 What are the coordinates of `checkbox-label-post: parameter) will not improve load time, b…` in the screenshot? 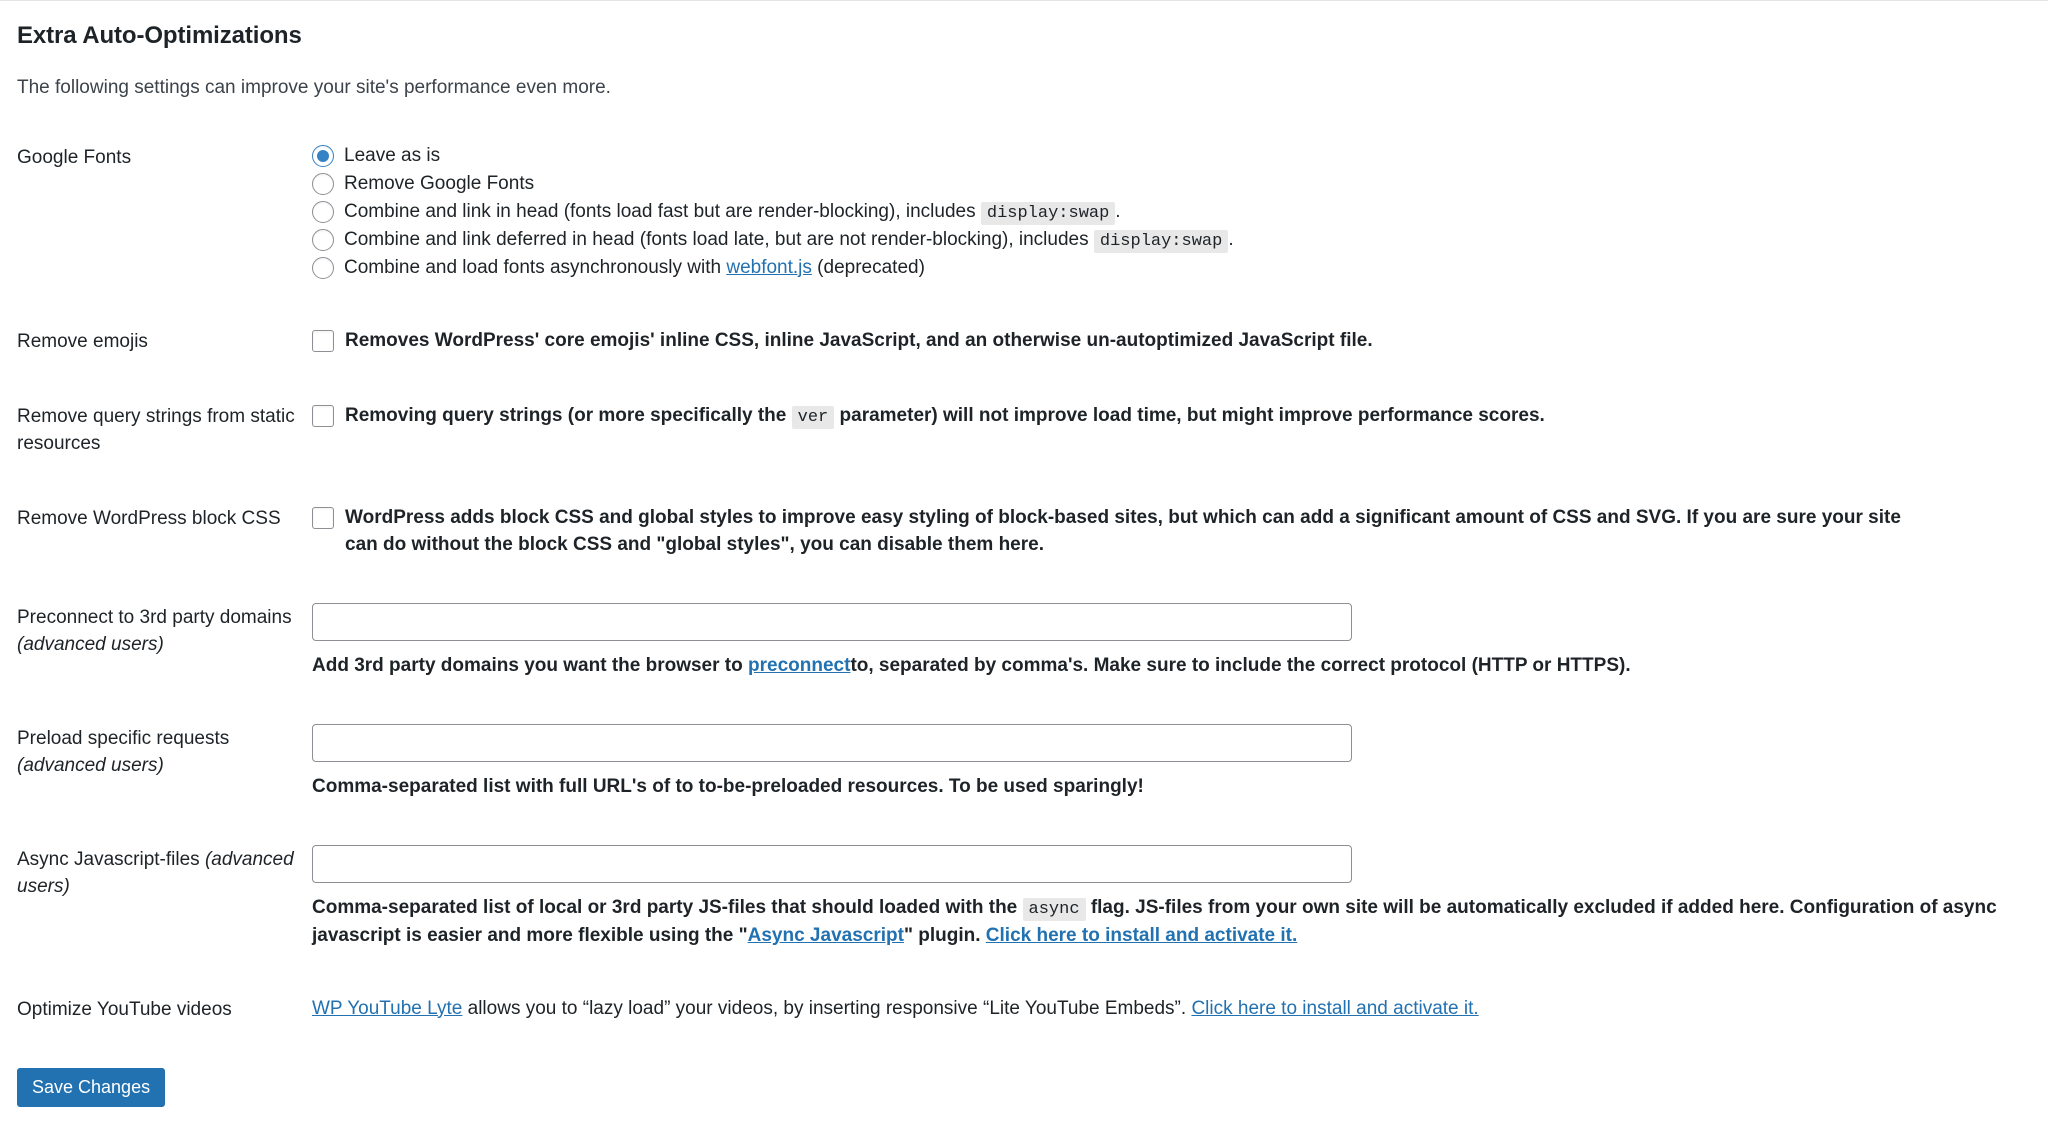 It's located at (1192, 415).